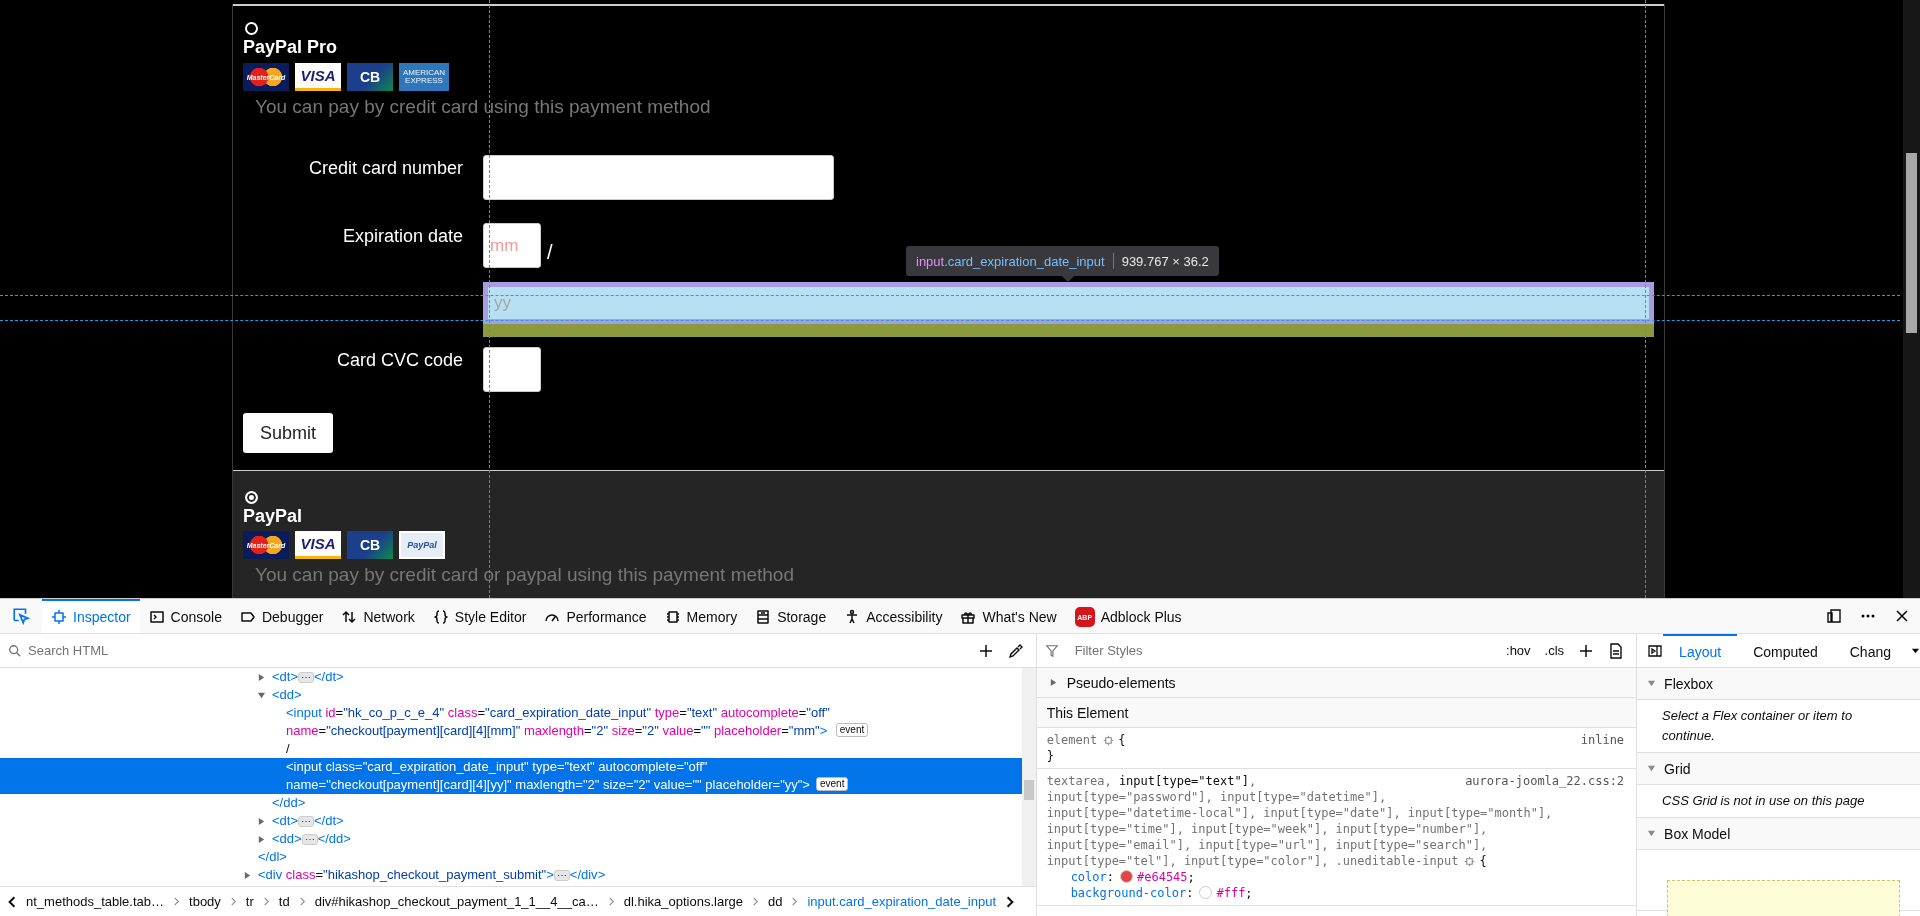  What do you see at coordinates (672, 617) in the screenshot?
I see `chip-icon` at bounding box center [672, 617].